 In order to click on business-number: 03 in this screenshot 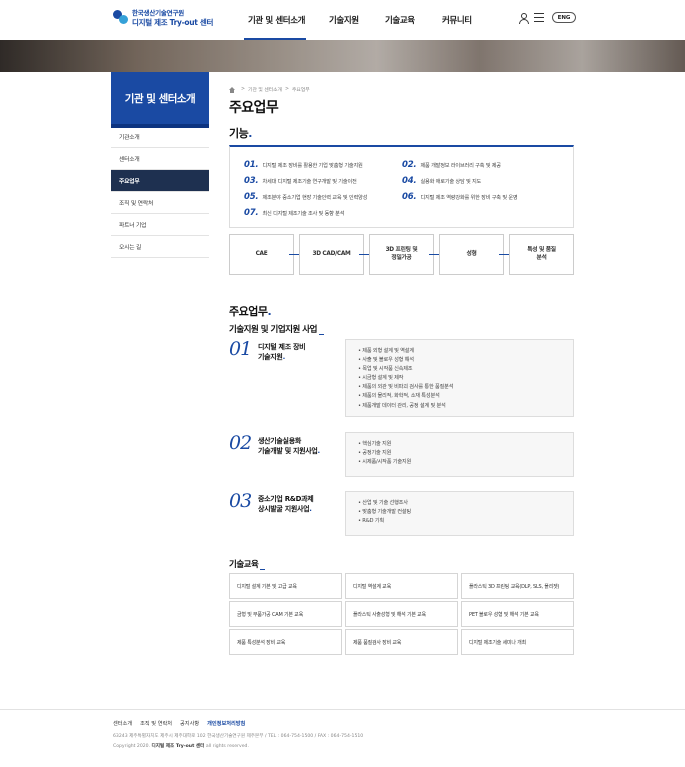, I will do `click(240, 501)`.